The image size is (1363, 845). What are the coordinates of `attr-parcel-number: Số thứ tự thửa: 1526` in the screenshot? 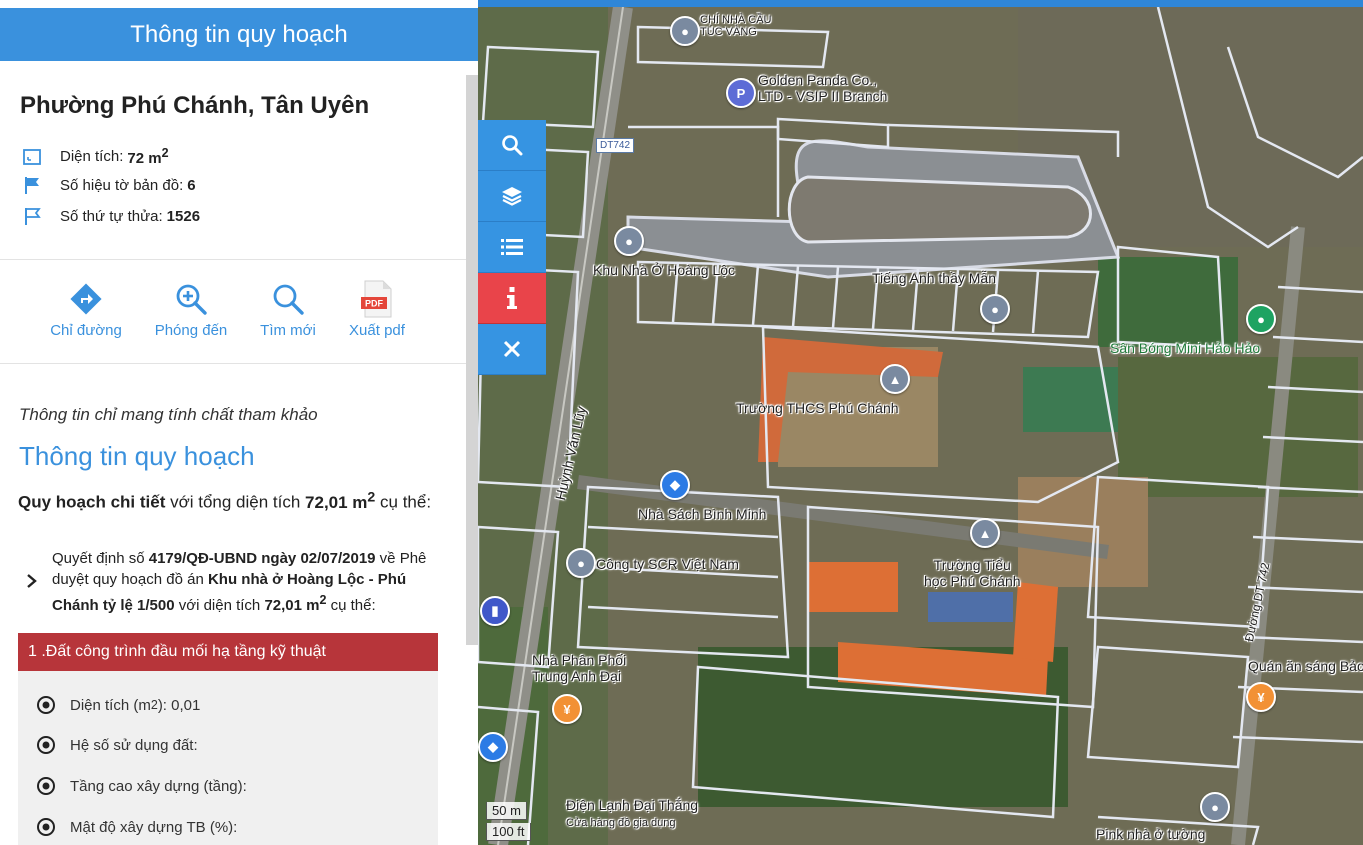 It's located at (110, 216).